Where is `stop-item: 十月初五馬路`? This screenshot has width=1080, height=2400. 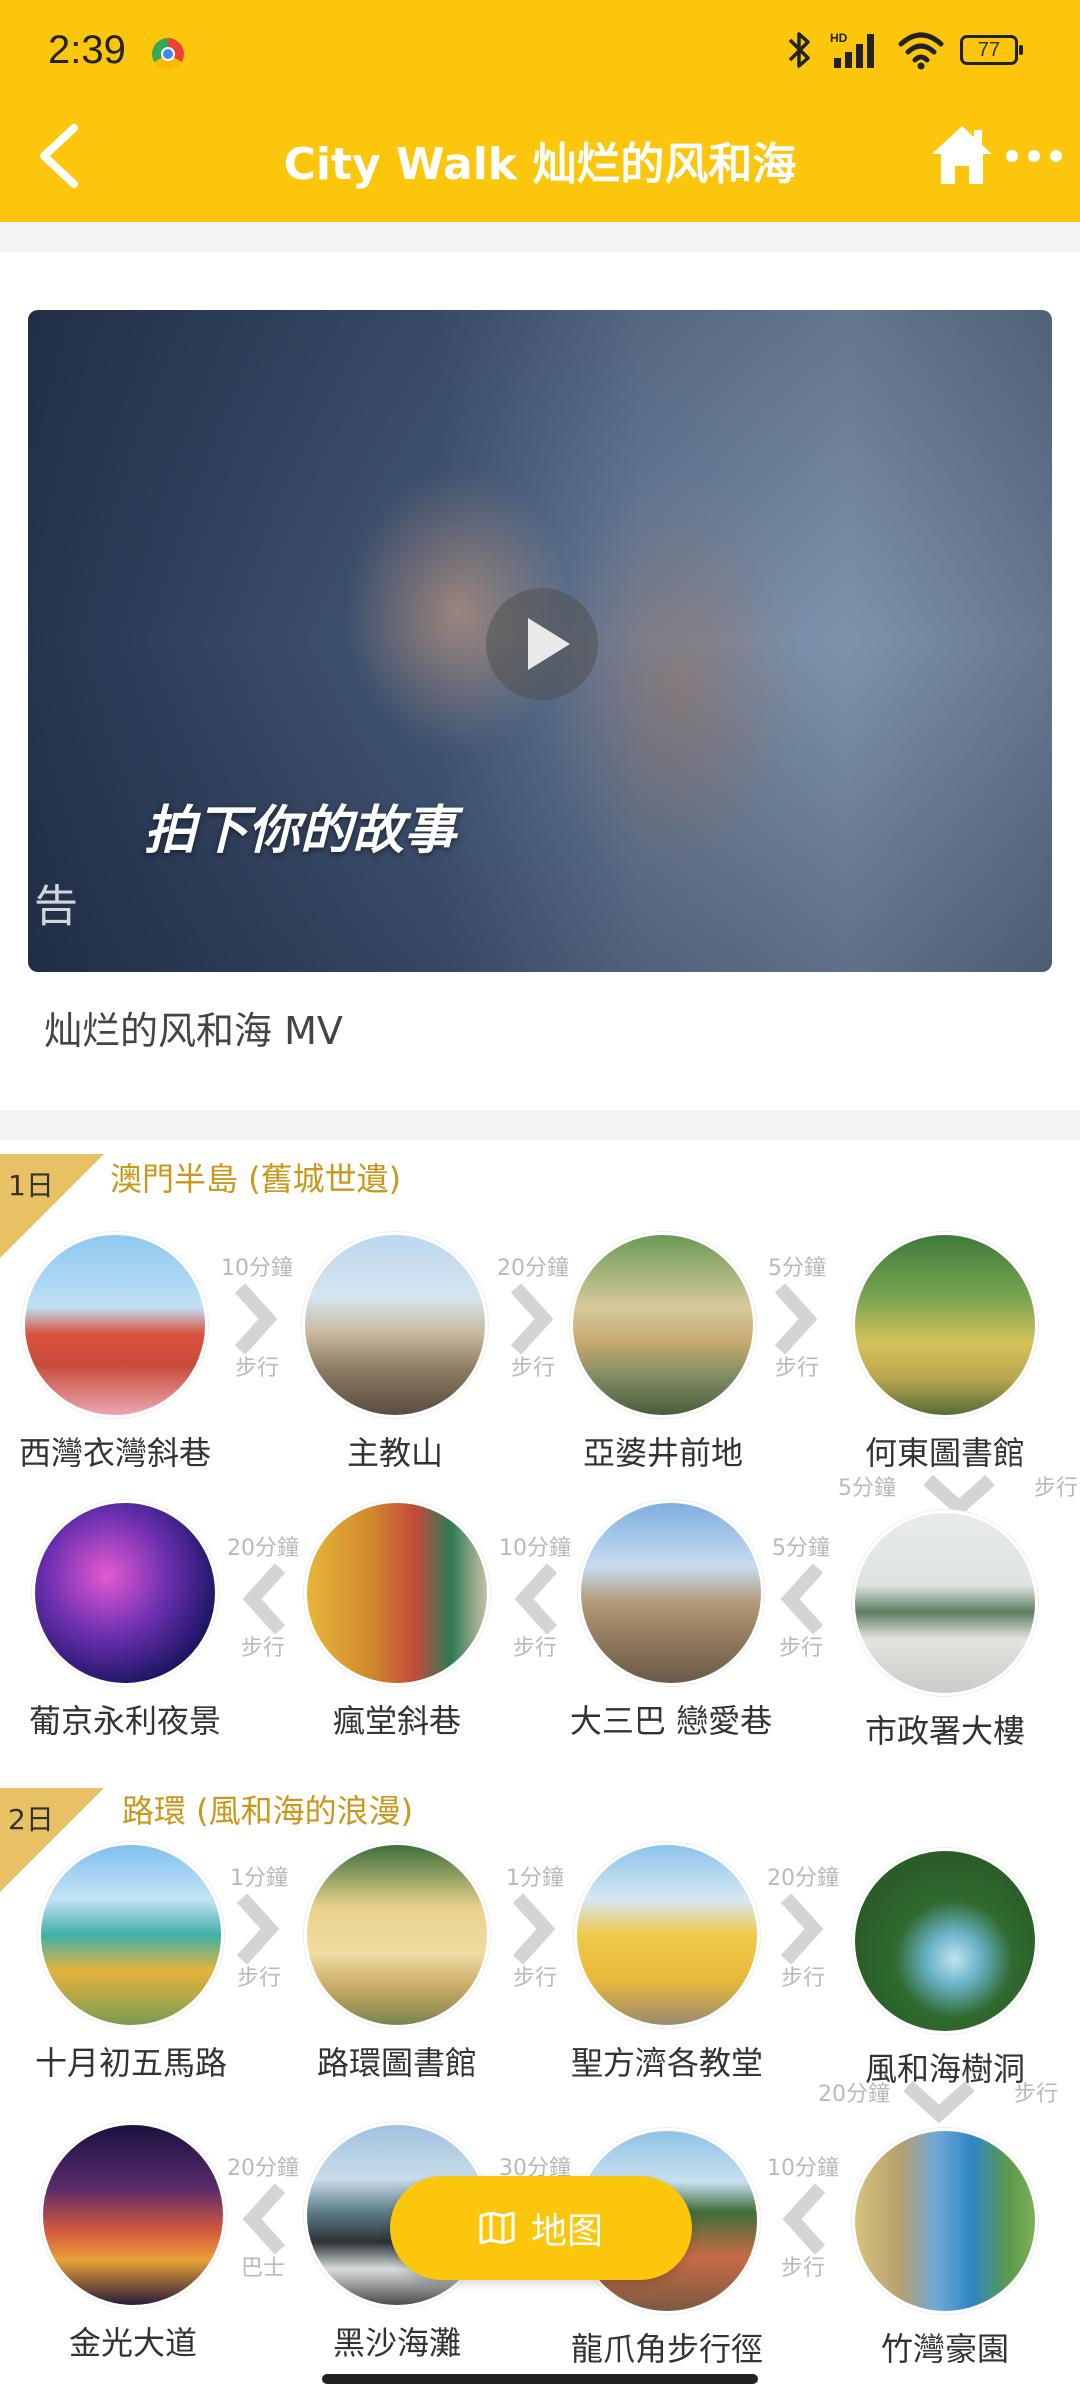
stop-item: 十月初五馬路 is located at coordinates (131, 1963).